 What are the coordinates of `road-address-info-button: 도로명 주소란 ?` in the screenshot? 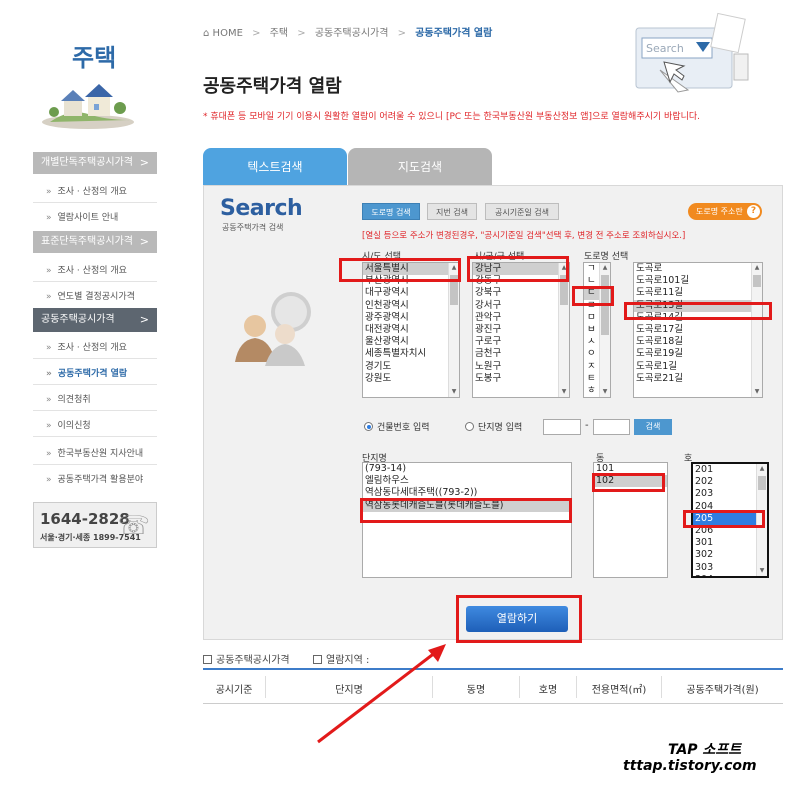 It's located at (725, 211).